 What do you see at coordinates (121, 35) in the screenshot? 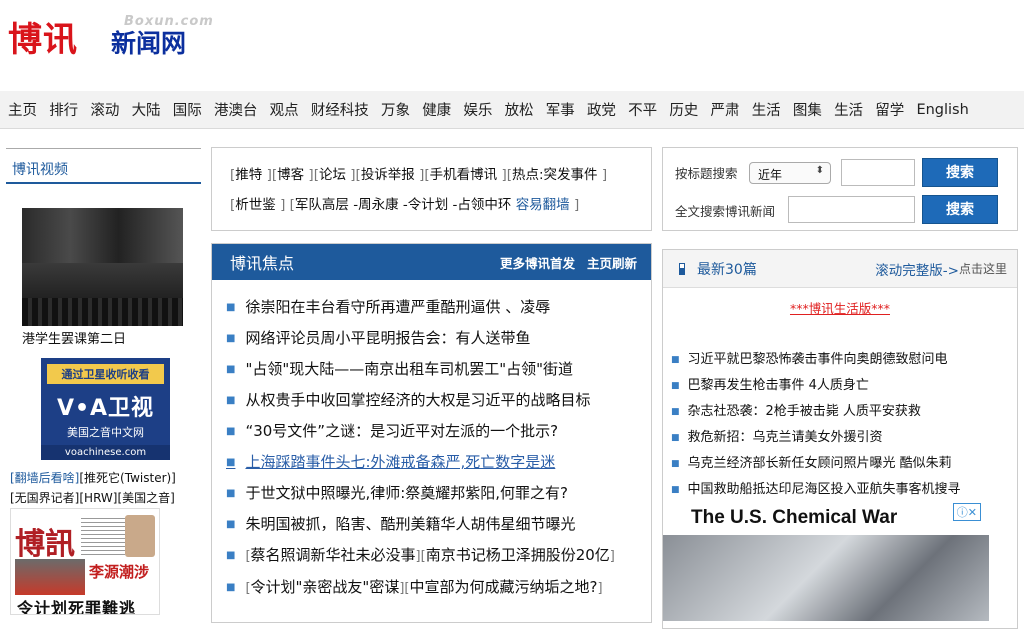
I see `site-logo: 博讯 Boxun.com 新闻网` at bounding box center [121, 35].